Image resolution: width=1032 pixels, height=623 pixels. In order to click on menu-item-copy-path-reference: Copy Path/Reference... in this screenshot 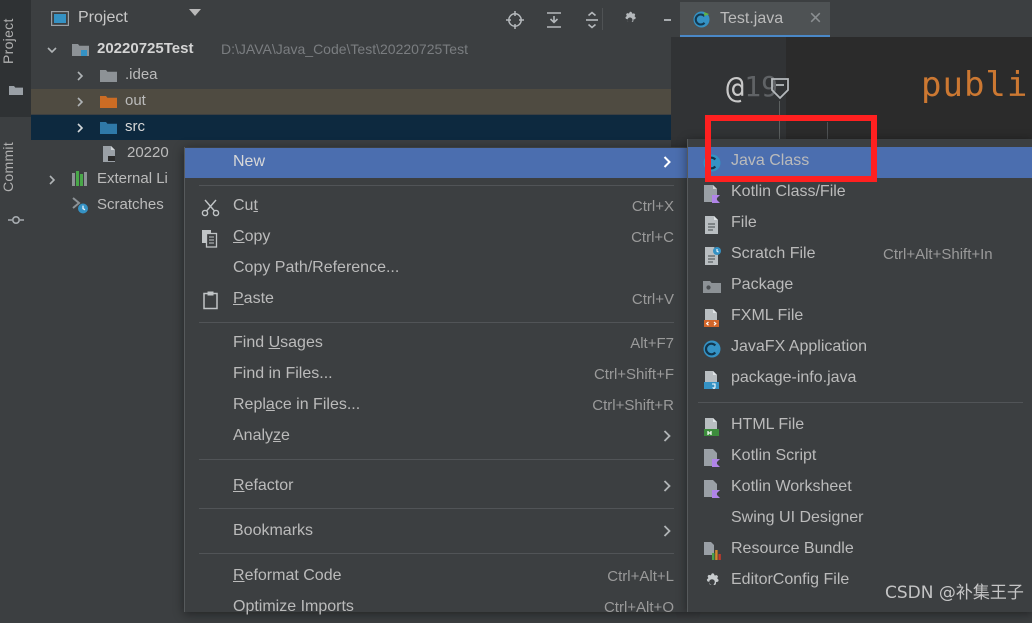, I will do `click(436, 269)`.